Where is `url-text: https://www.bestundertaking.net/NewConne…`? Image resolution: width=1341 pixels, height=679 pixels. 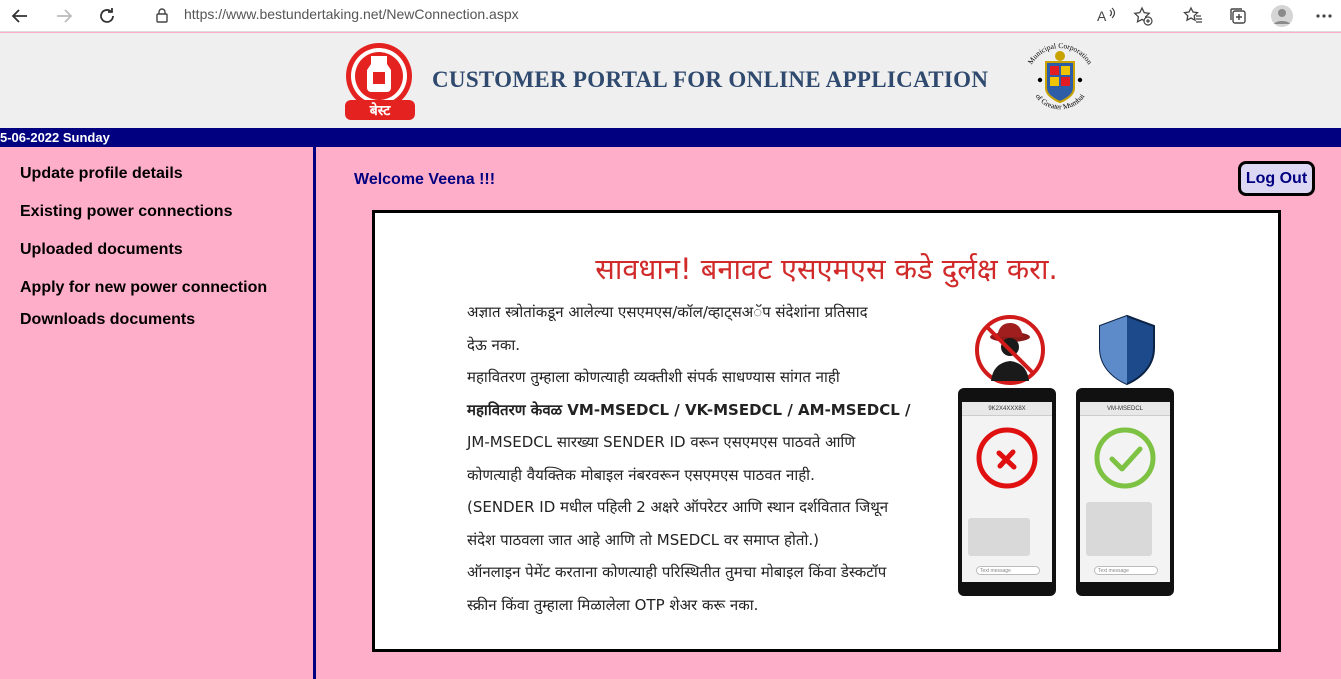
url-text: https://www.bestundertaking.net/NewConne… is located at coordinates (351, 14).